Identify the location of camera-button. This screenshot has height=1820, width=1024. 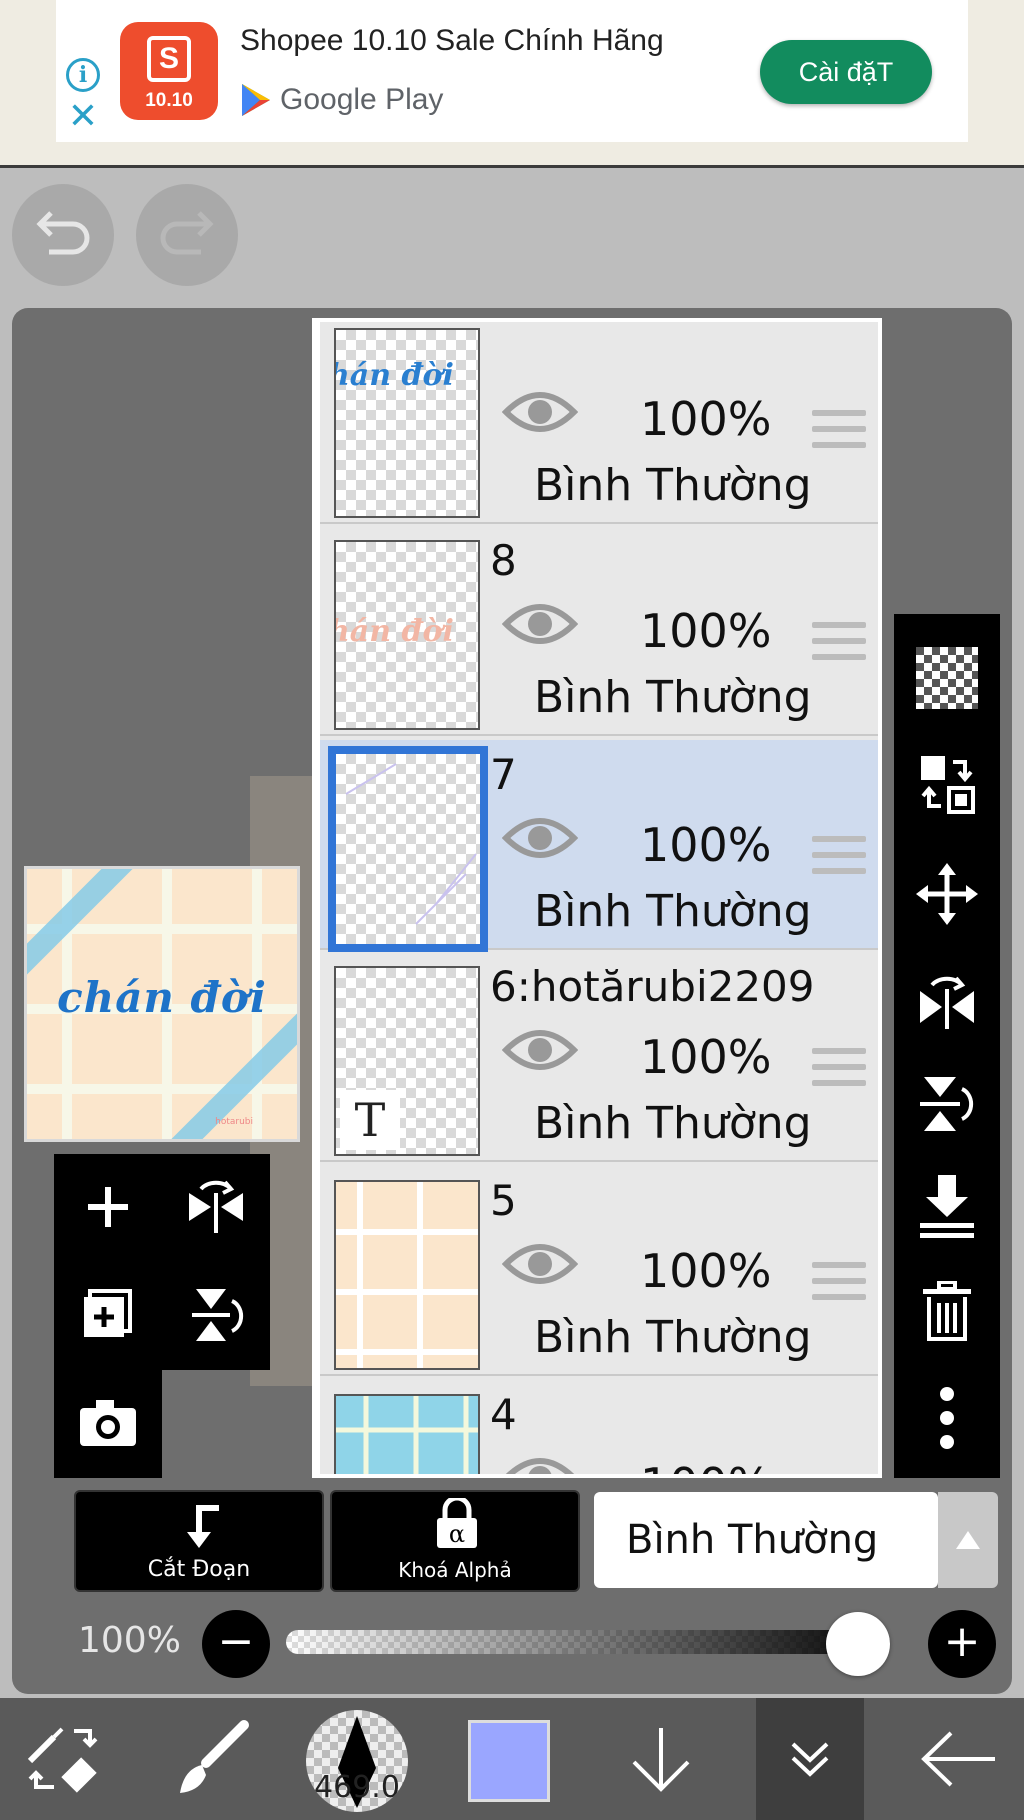
(108, 1423).